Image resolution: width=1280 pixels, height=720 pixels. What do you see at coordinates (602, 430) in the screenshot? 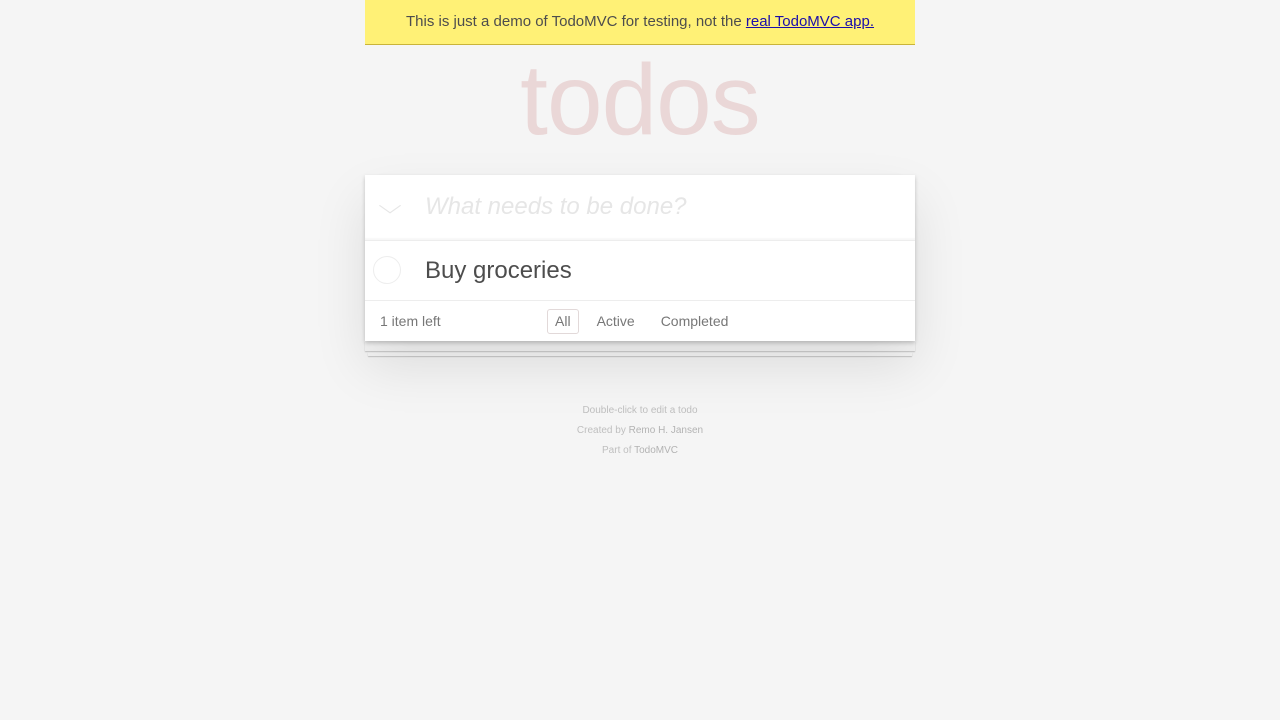
I see `created-by-prefix: Created by` at bounding box center [602, 430].